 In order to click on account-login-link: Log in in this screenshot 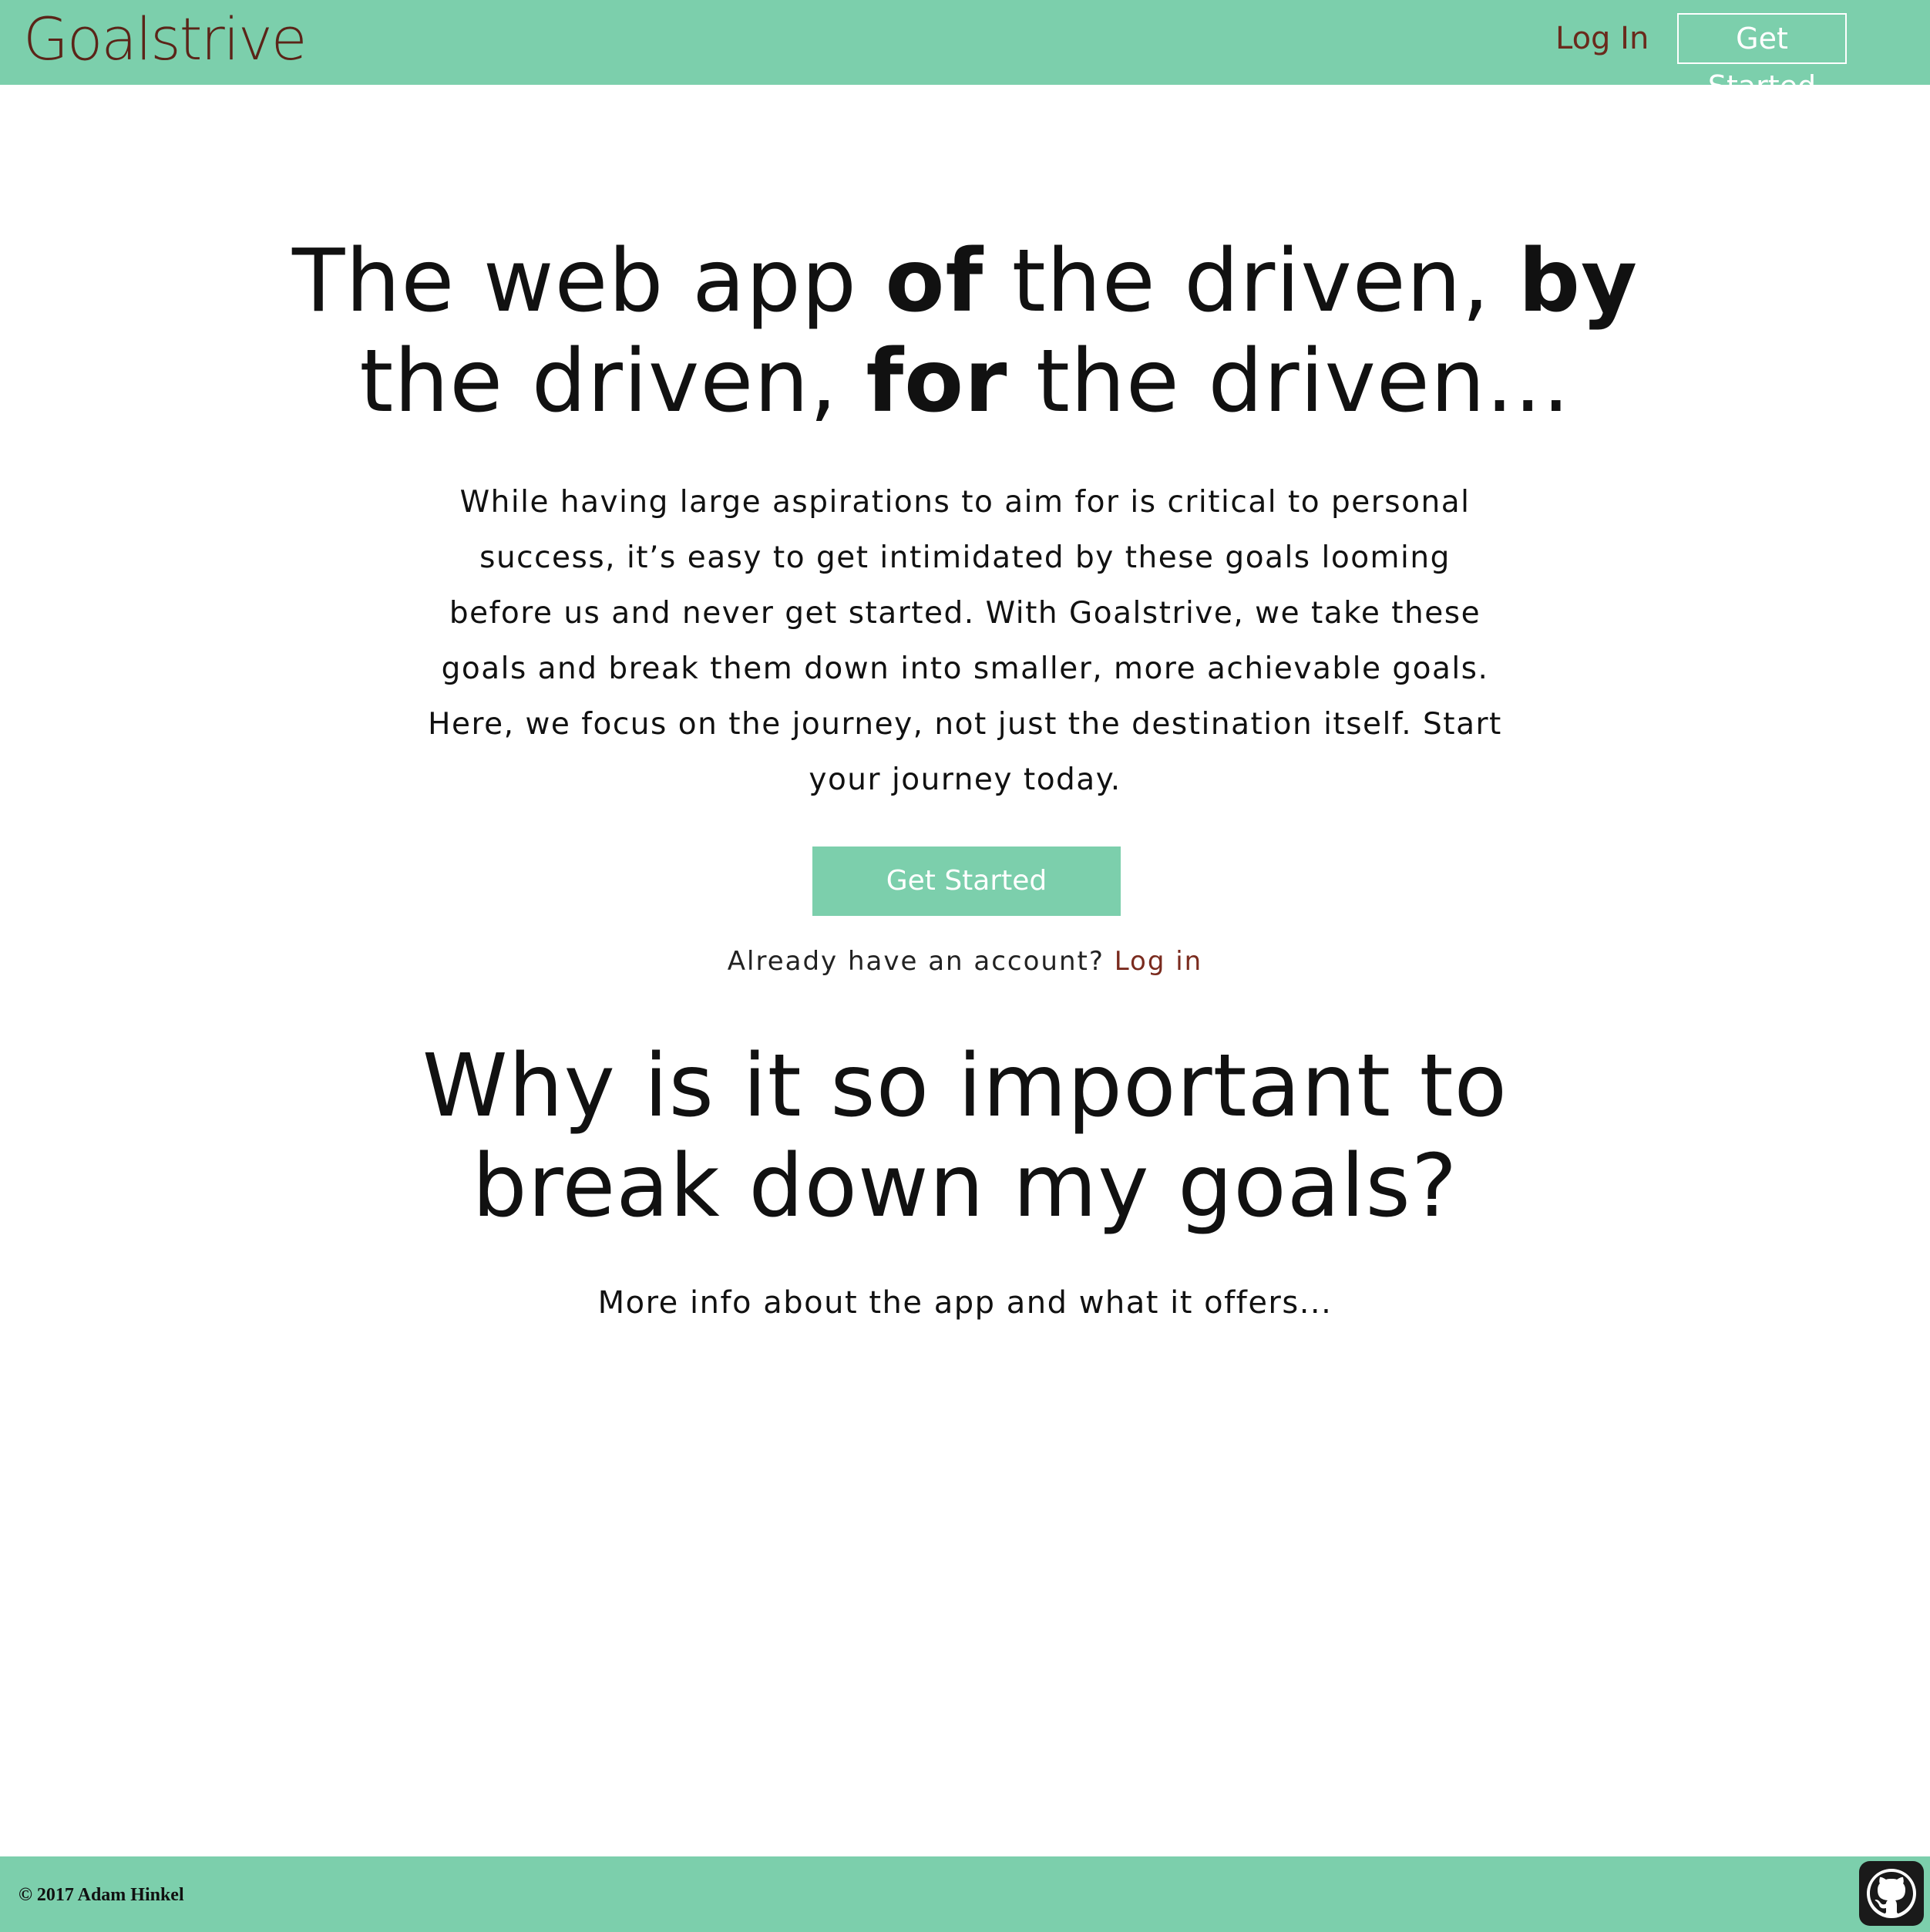, I will do `click(1159, 961)`.